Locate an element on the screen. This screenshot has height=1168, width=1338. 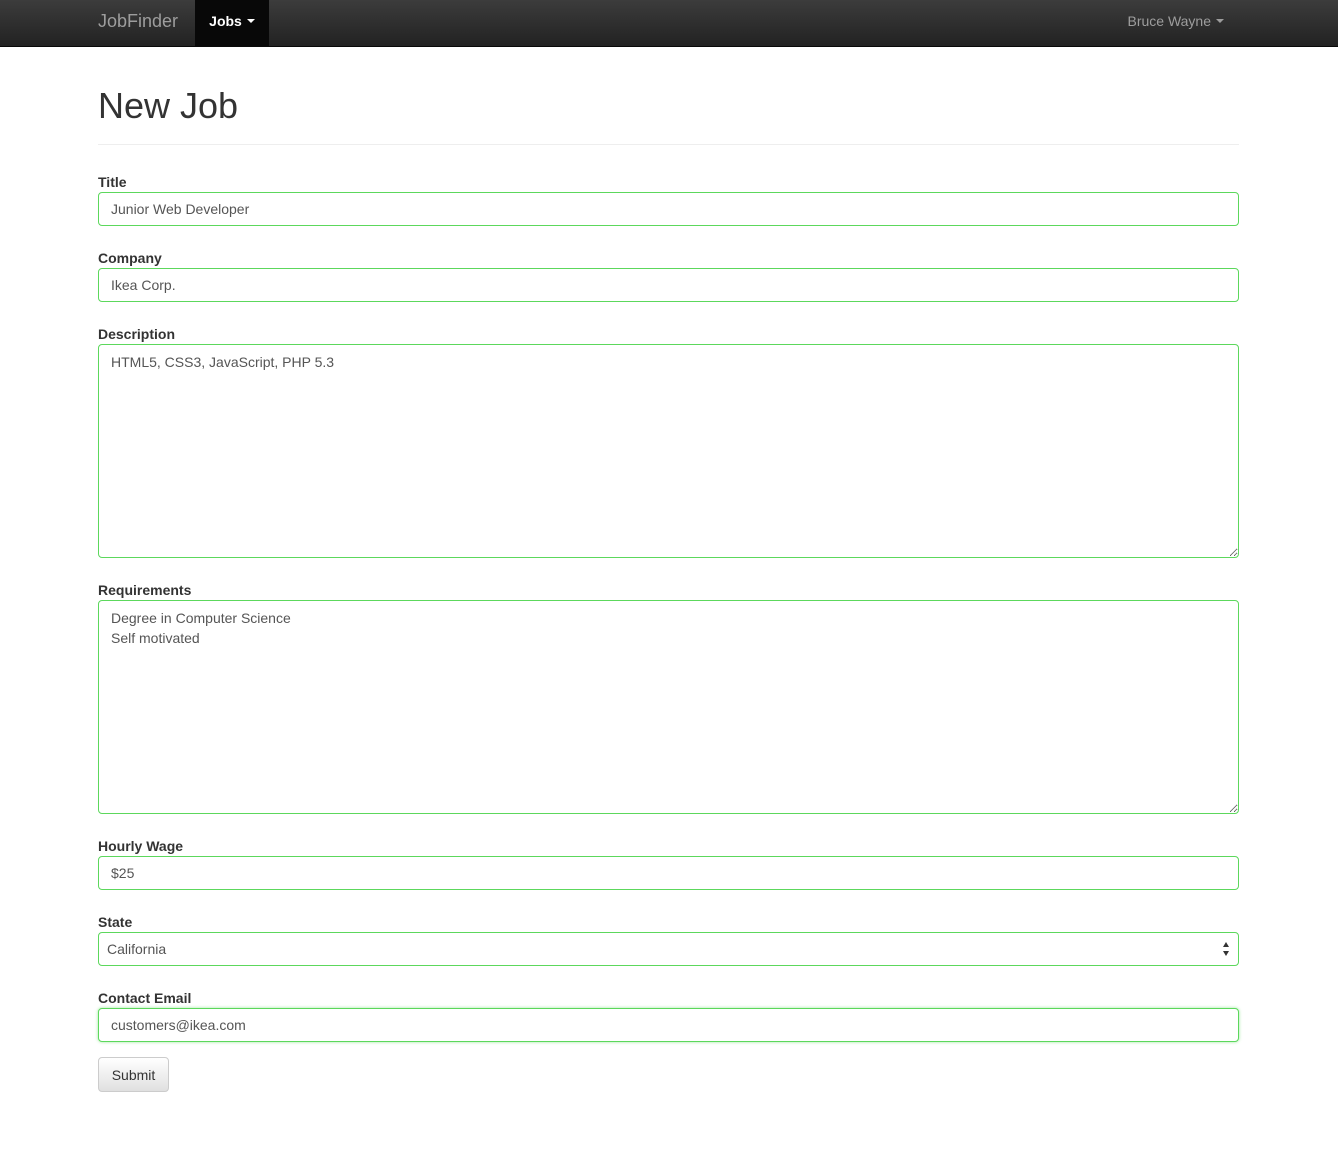
submit-button: Submit is located at coordinates (133, 1074).